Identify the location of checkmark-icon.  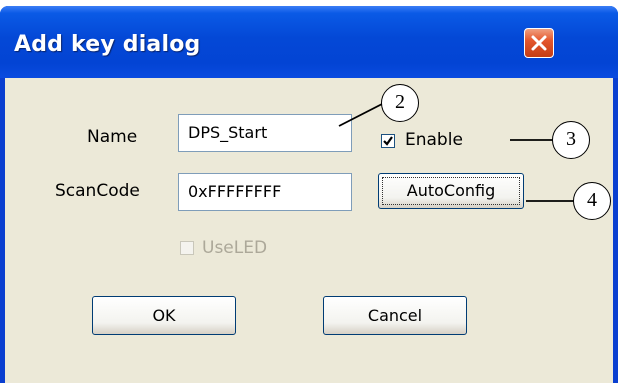
(388, 141).